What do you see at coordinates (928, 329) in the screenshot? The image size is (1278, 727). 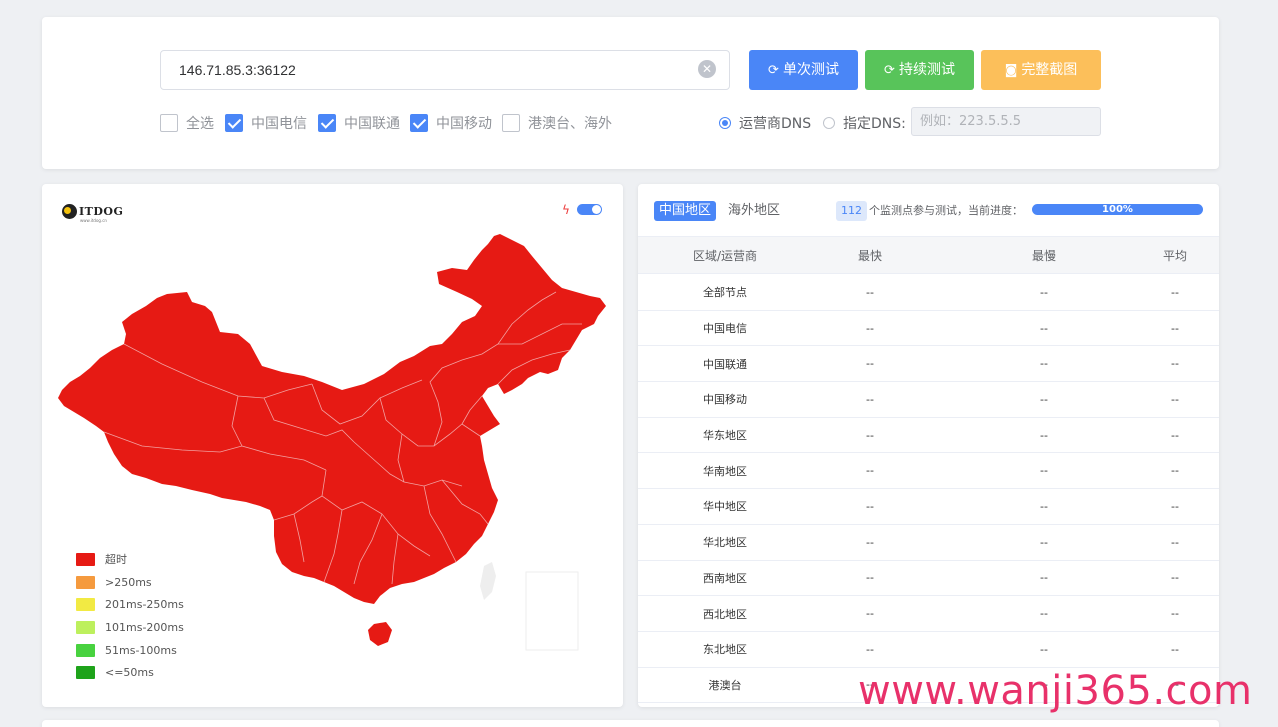 I see `table-row: 中国电信 -- -- --` at bounding box center [928, 329].